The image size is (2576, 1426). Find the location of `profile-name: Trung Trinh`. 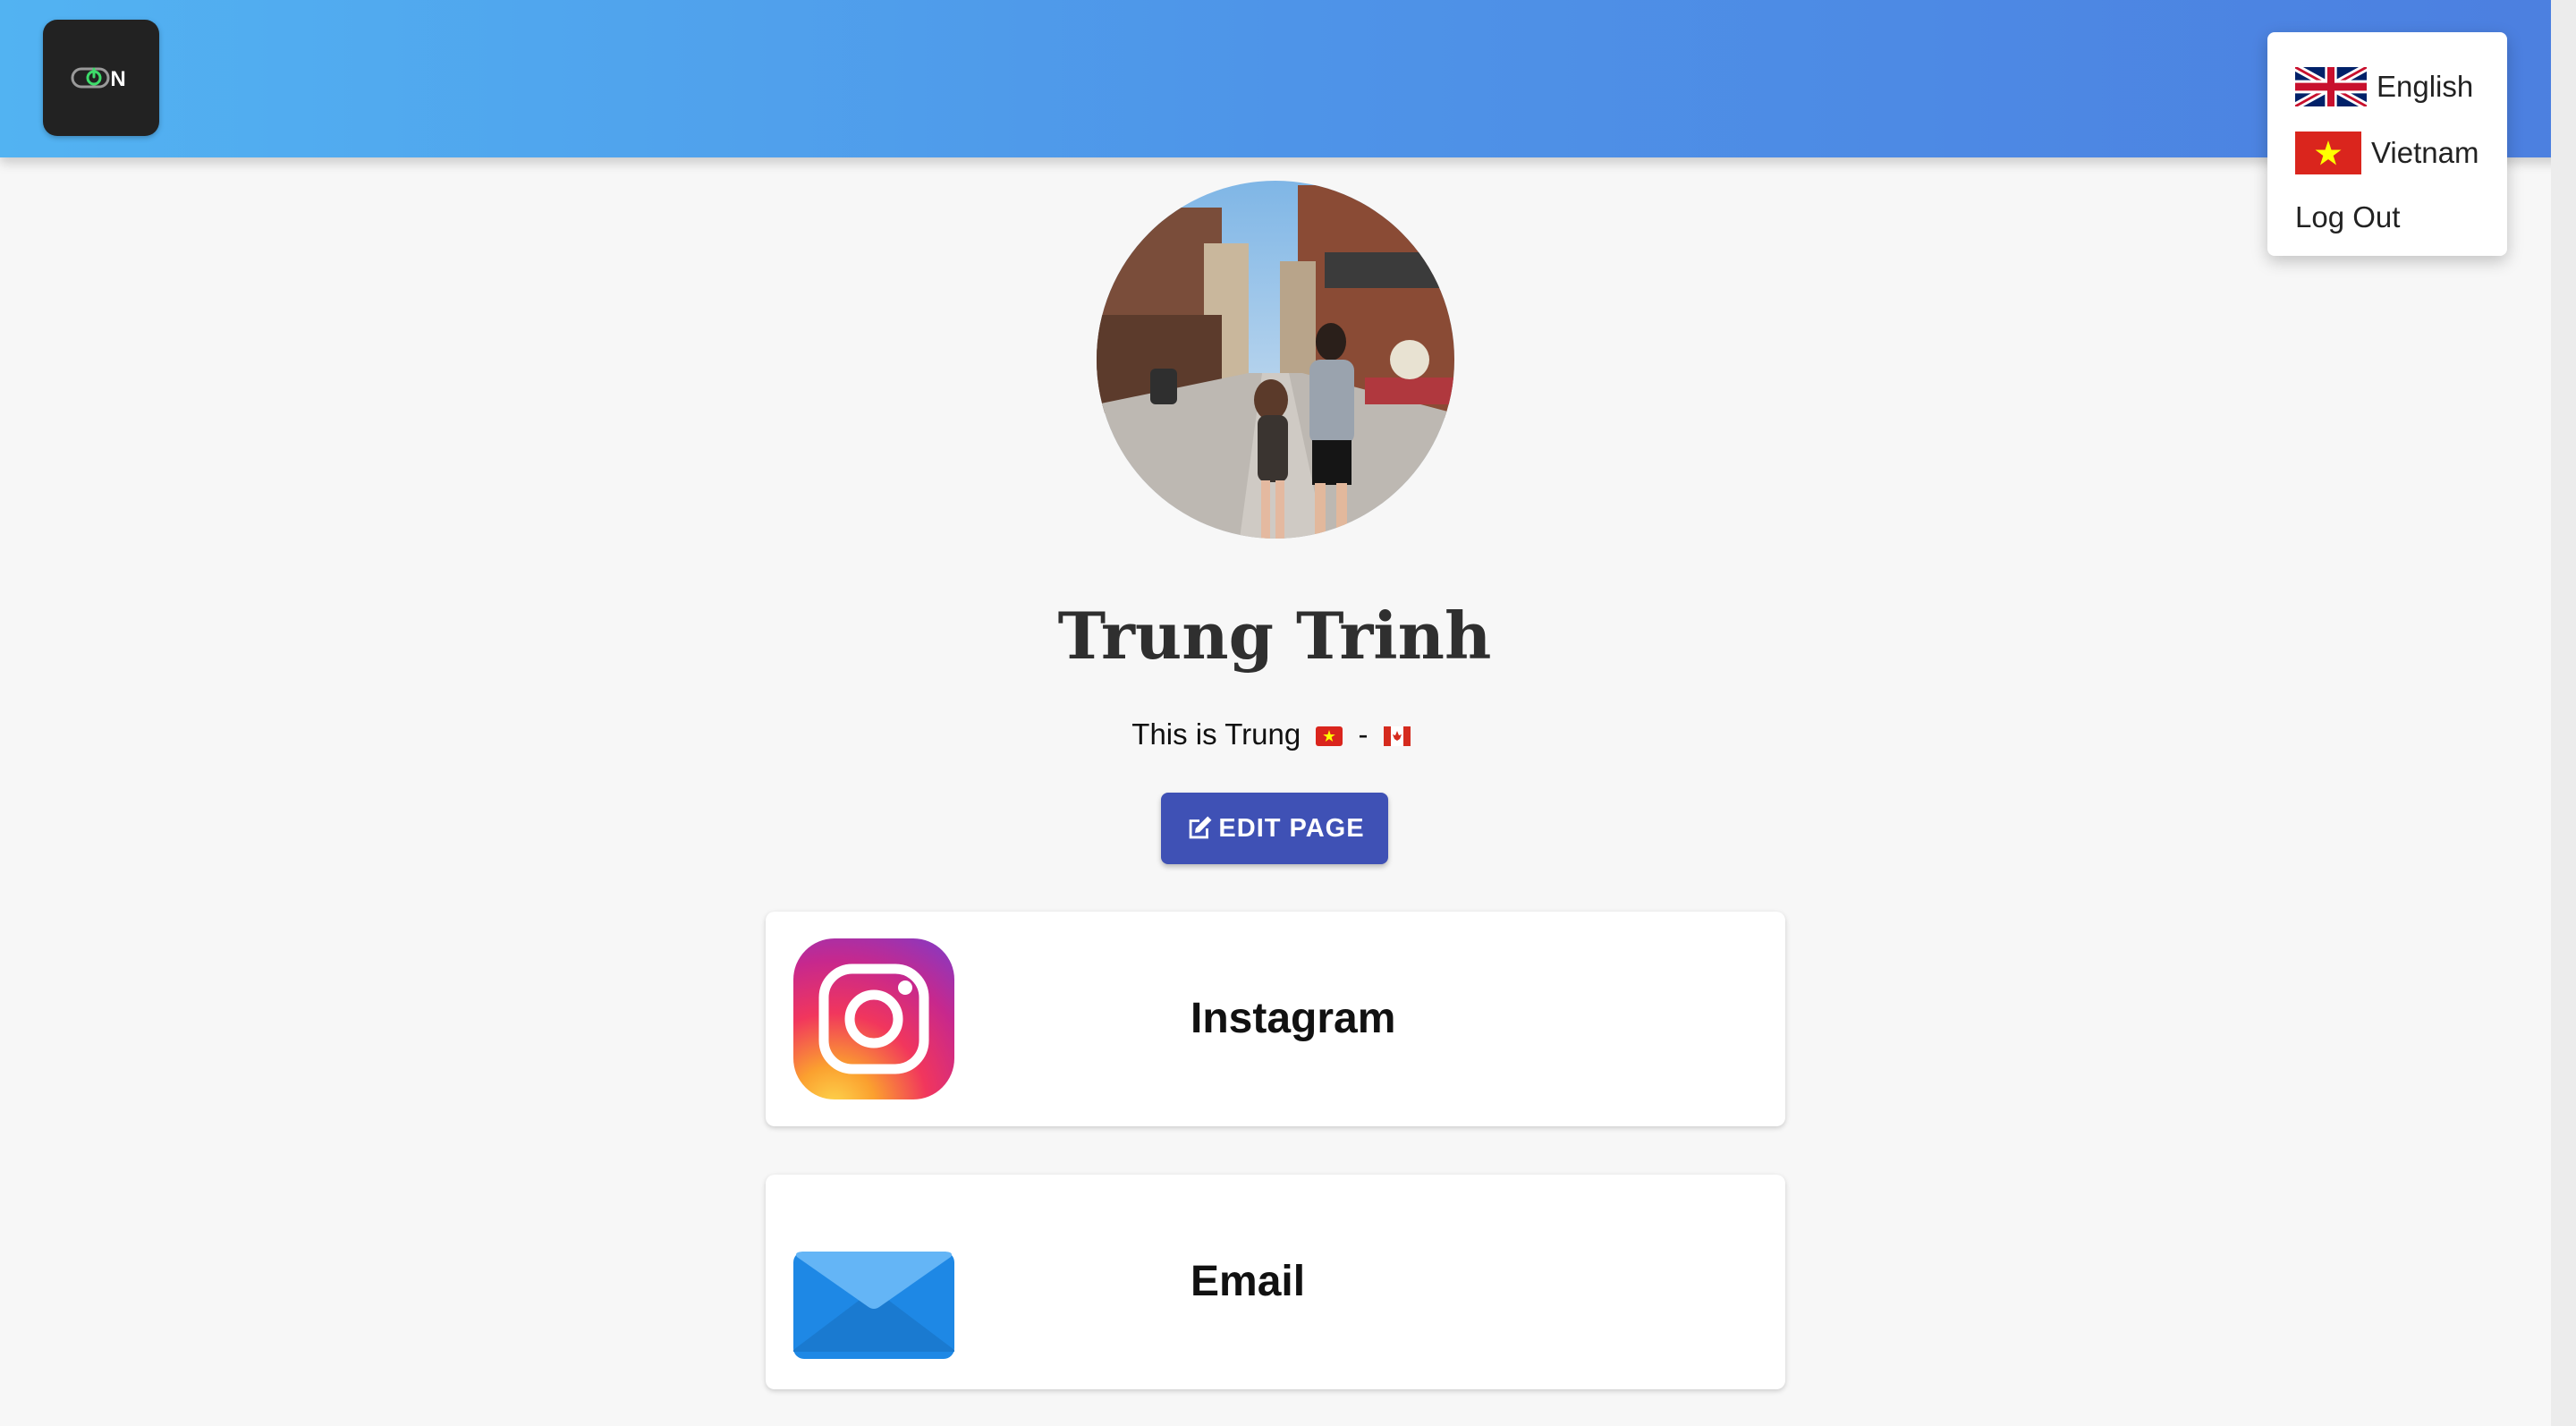

profile-name: Trung Trinh is located at coordinates (1274, 636).